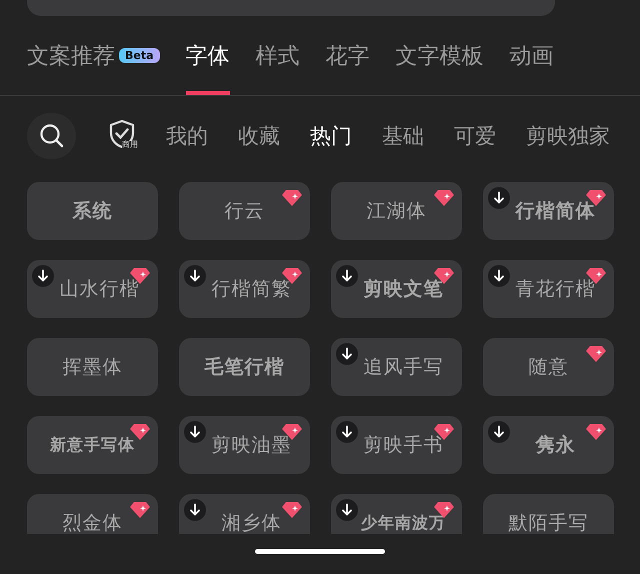 This screenshot has height=574, width=640. What do you see at coordinates (556, 289) in the screenshot?
I see `font-name: 青花行楷` at bounding box center [556, 289].